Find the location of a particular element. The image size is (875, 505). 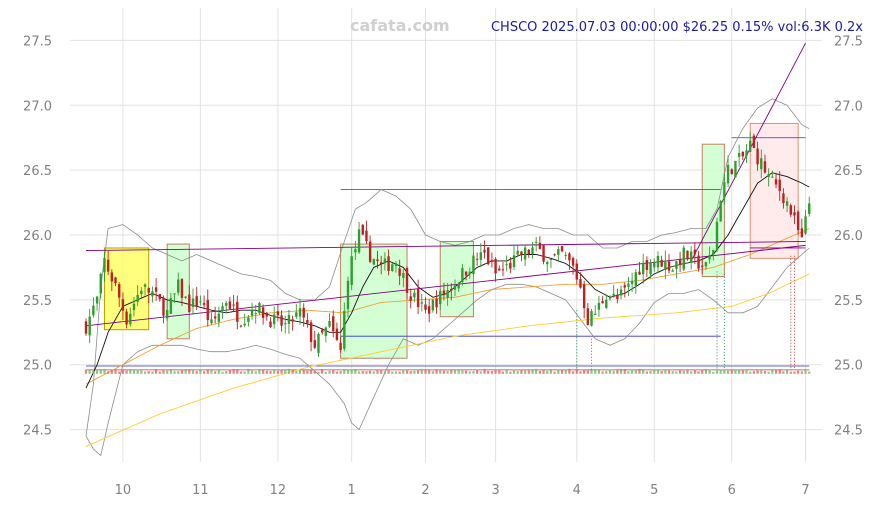

event-markers is located at coordinates (685, 312).